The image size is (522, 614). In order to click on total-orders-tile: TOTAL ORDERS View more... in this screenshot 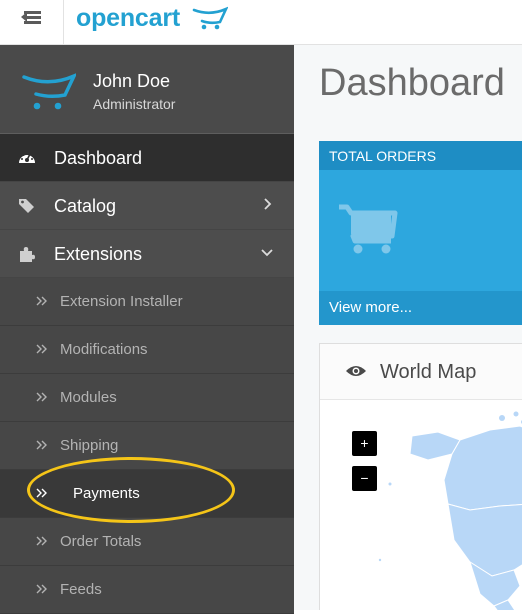, I will do `click(420, 233)`.